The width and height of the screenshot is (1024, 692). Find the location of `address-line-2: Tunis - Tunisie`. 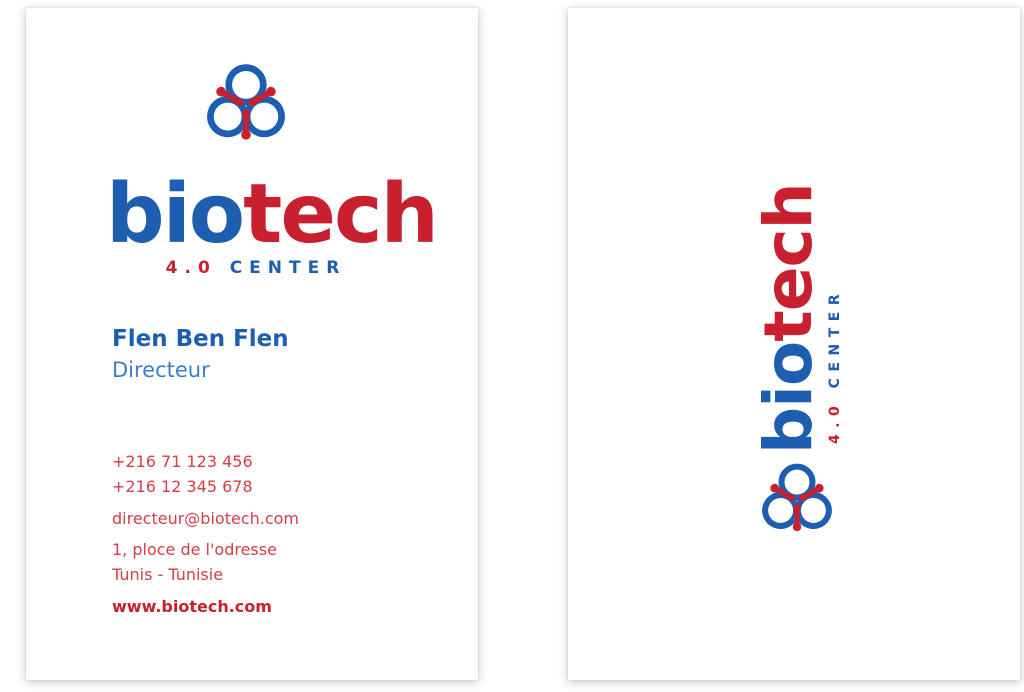

address-line-2: Tunis - Tunisie is located at coordinates (168, 574).